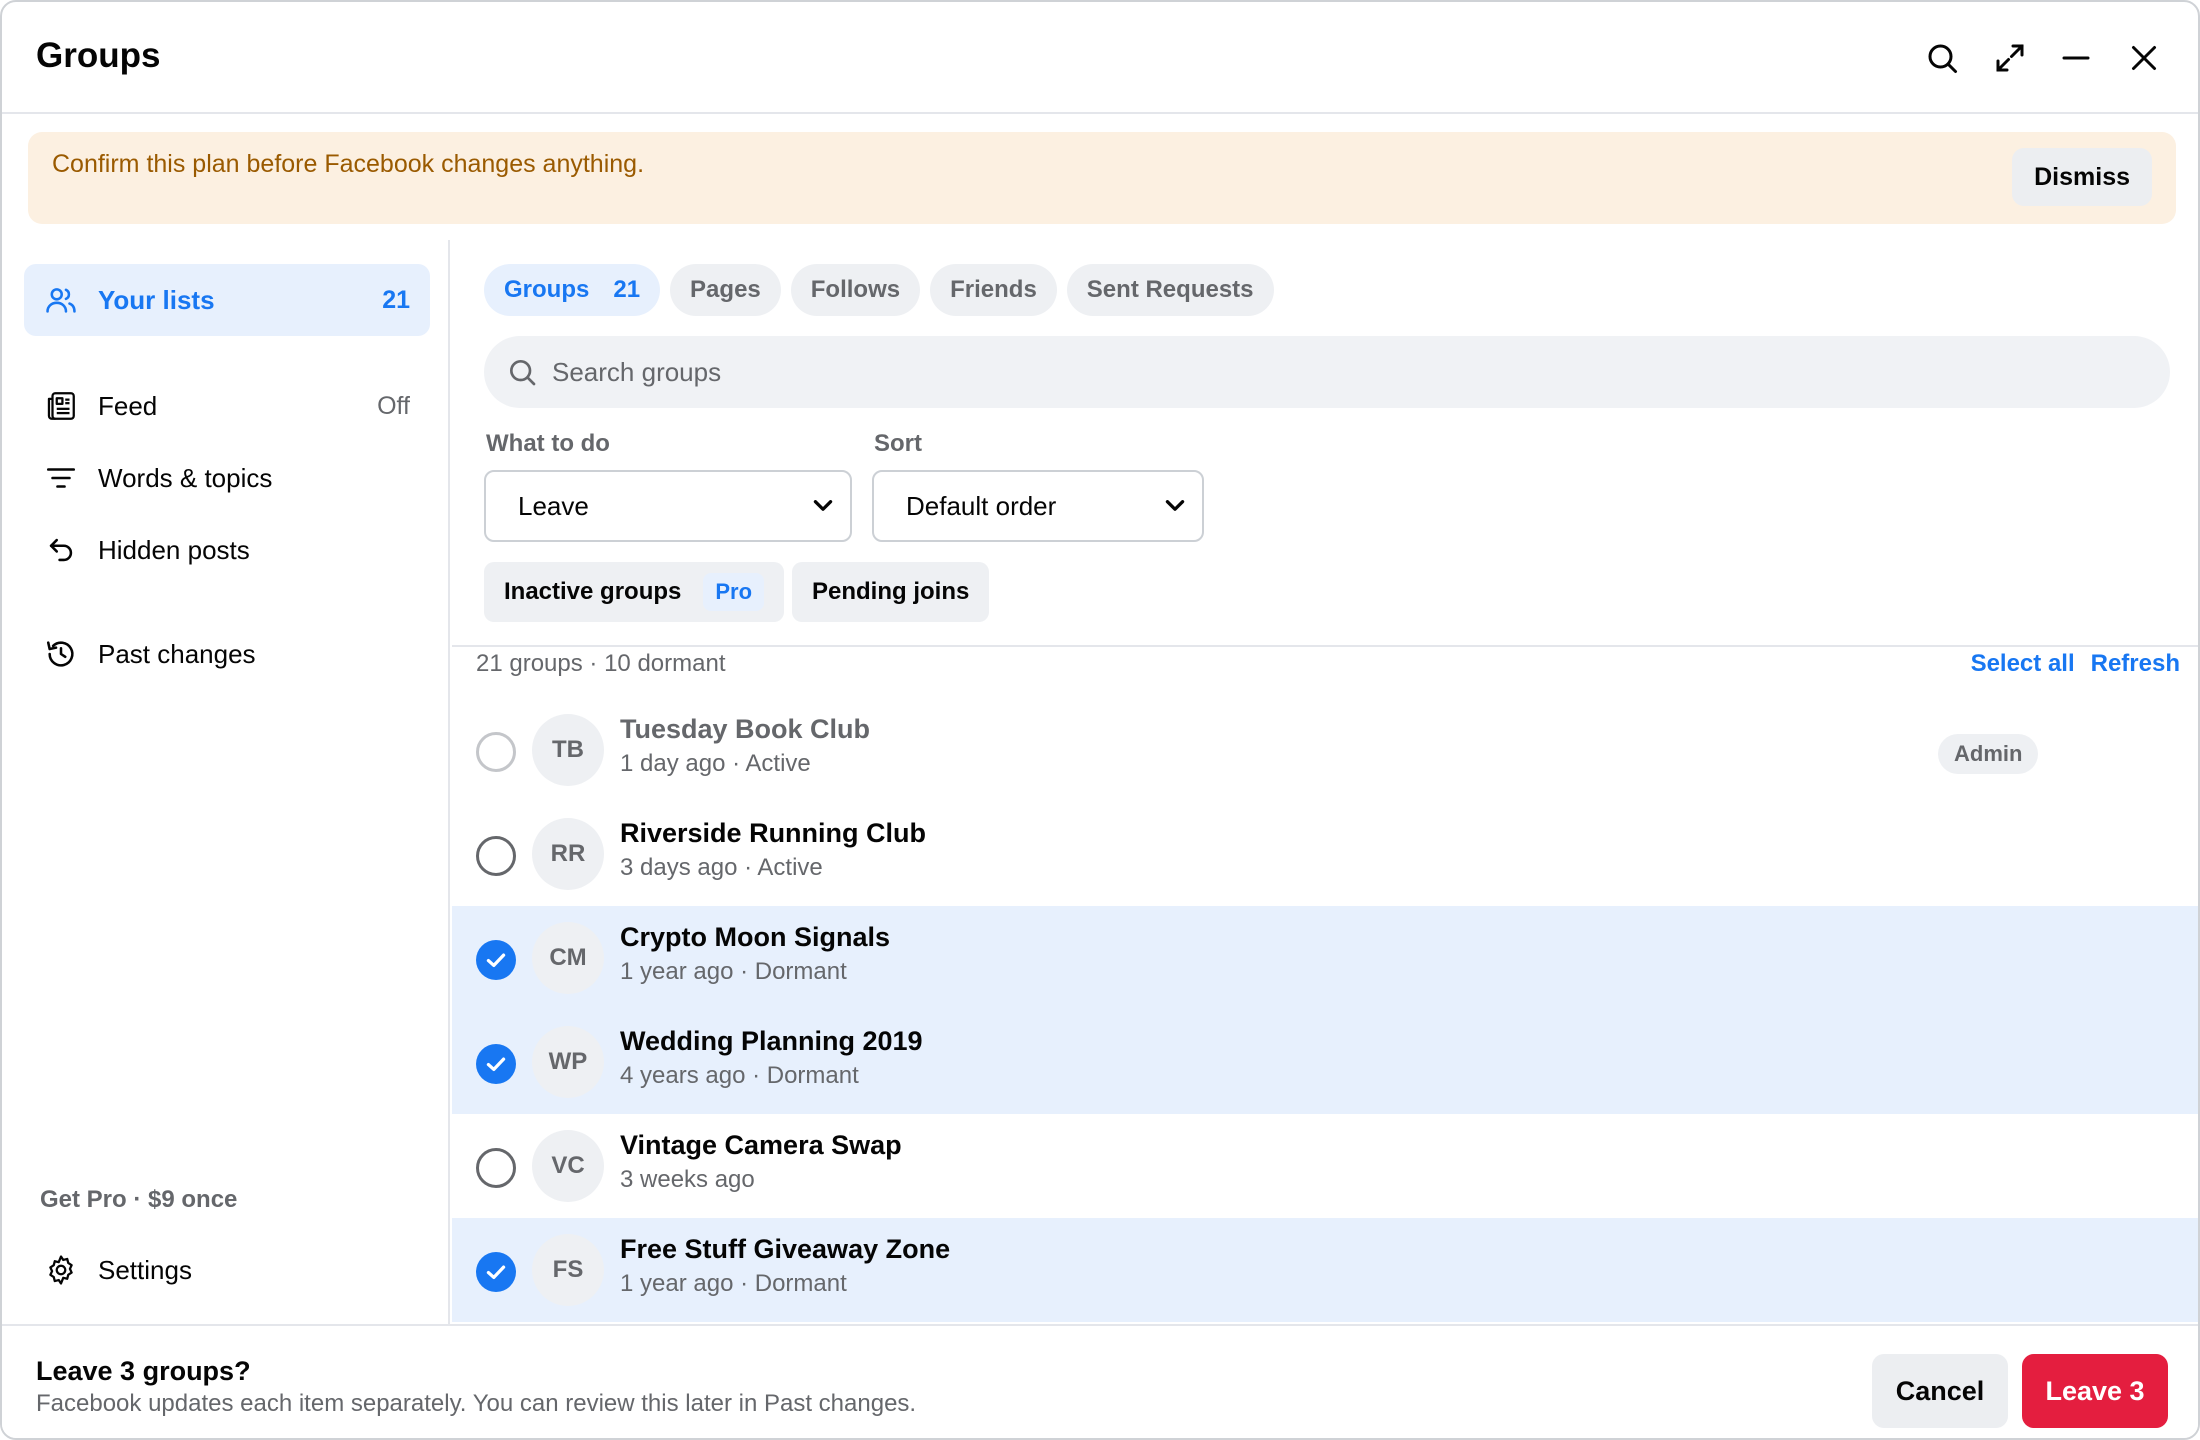 The image size is (2200, 1440). Describe the element at coordinates (715, 763) in the screenshot. I see `group-meta: 1 day ago · Active` at that location.